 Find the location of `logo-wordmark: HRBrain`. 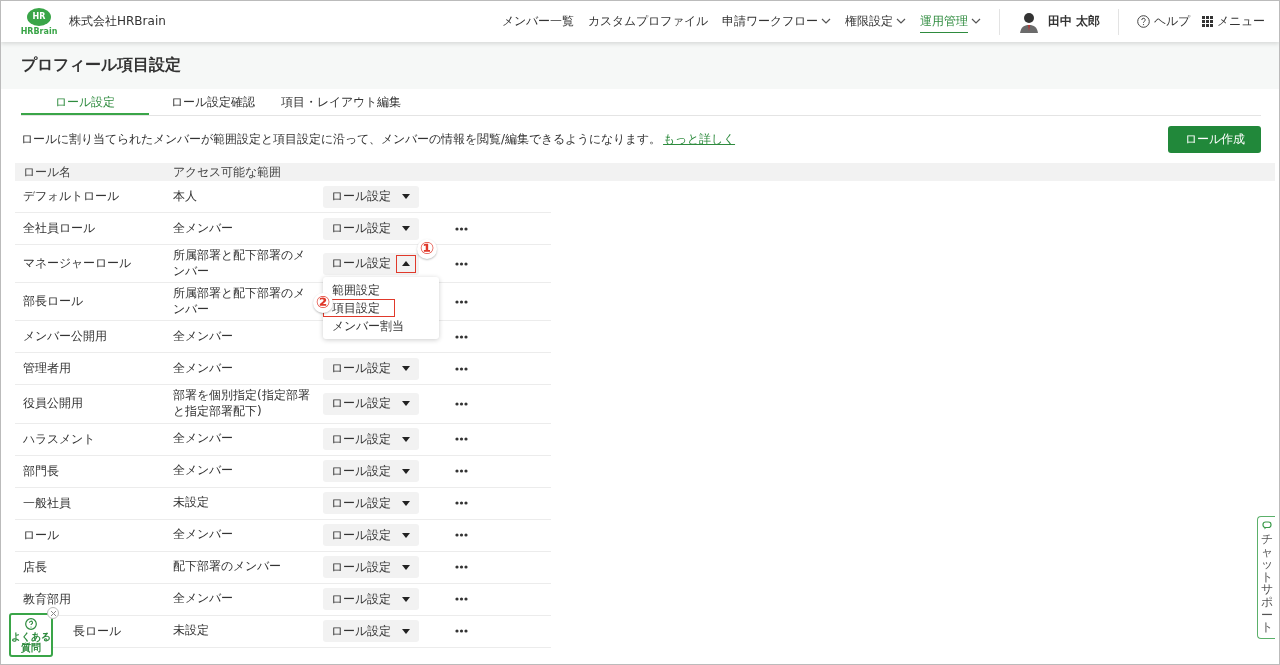

logo-wordmark: HRBrain is located at coordinates (39, 31).